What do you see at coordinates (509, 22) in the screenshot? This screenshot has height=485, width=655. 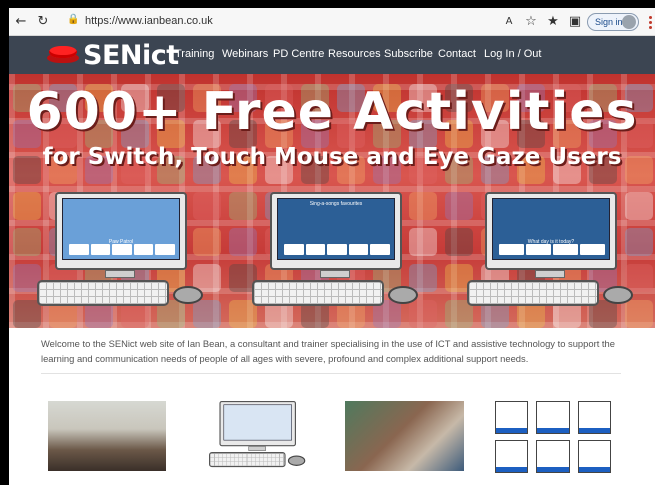 I see `read-aloud-icon: A` at bounding box center [509, 22].